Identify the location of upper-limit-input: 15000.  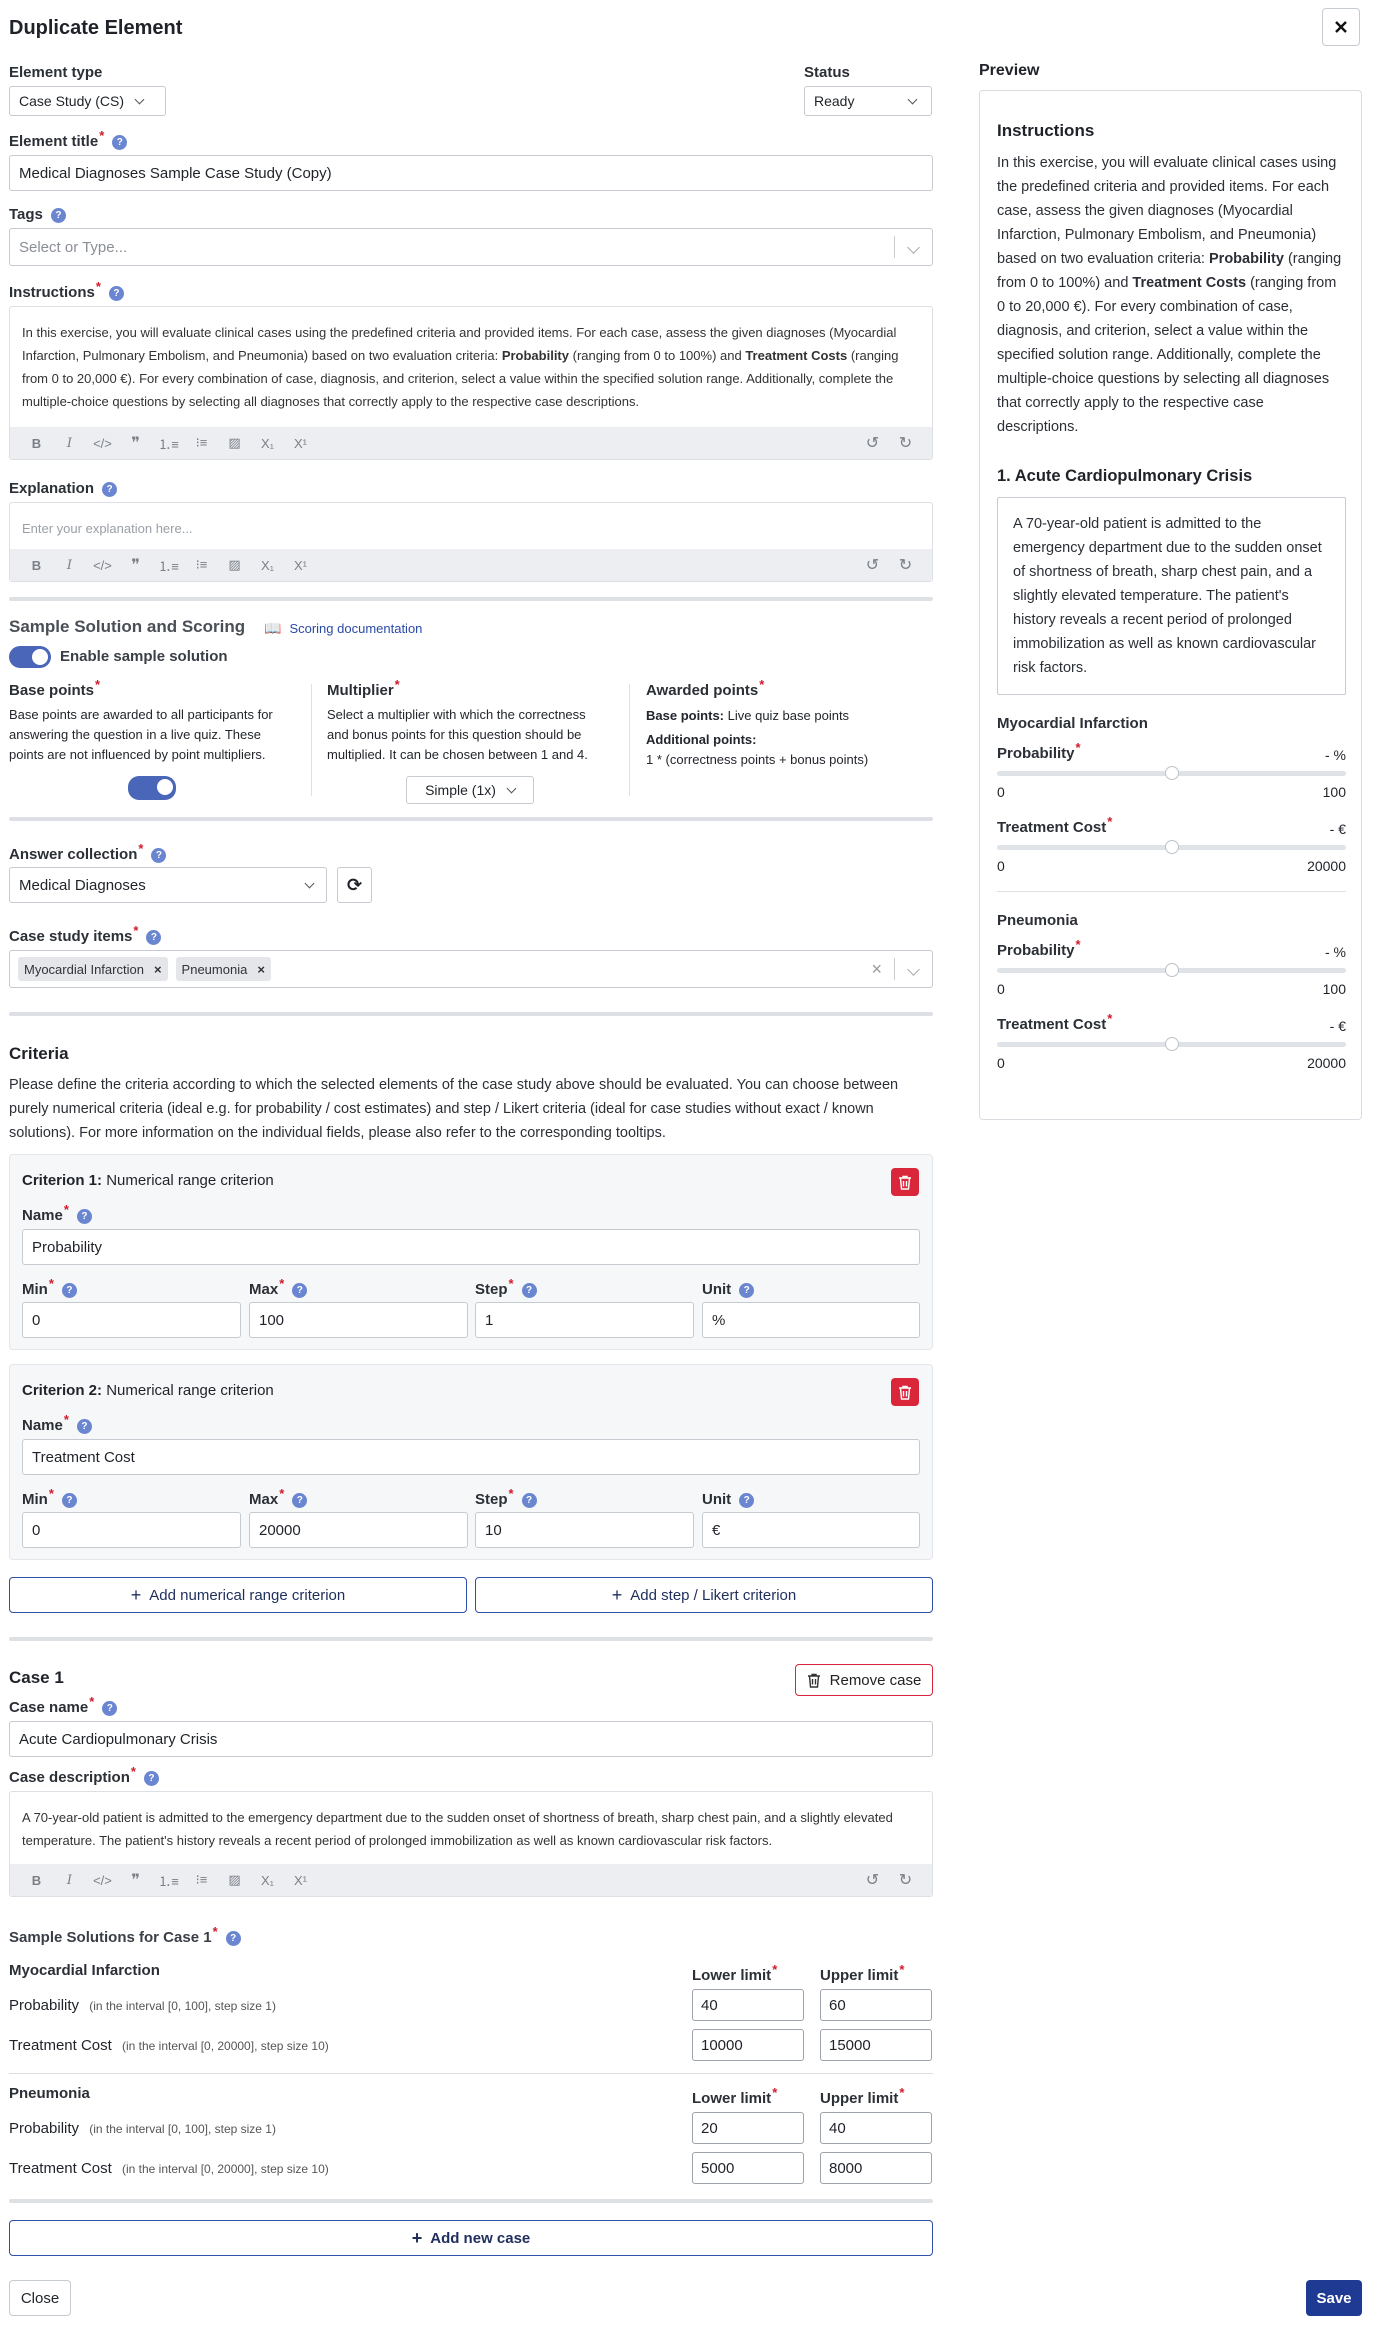
(876, 2045).